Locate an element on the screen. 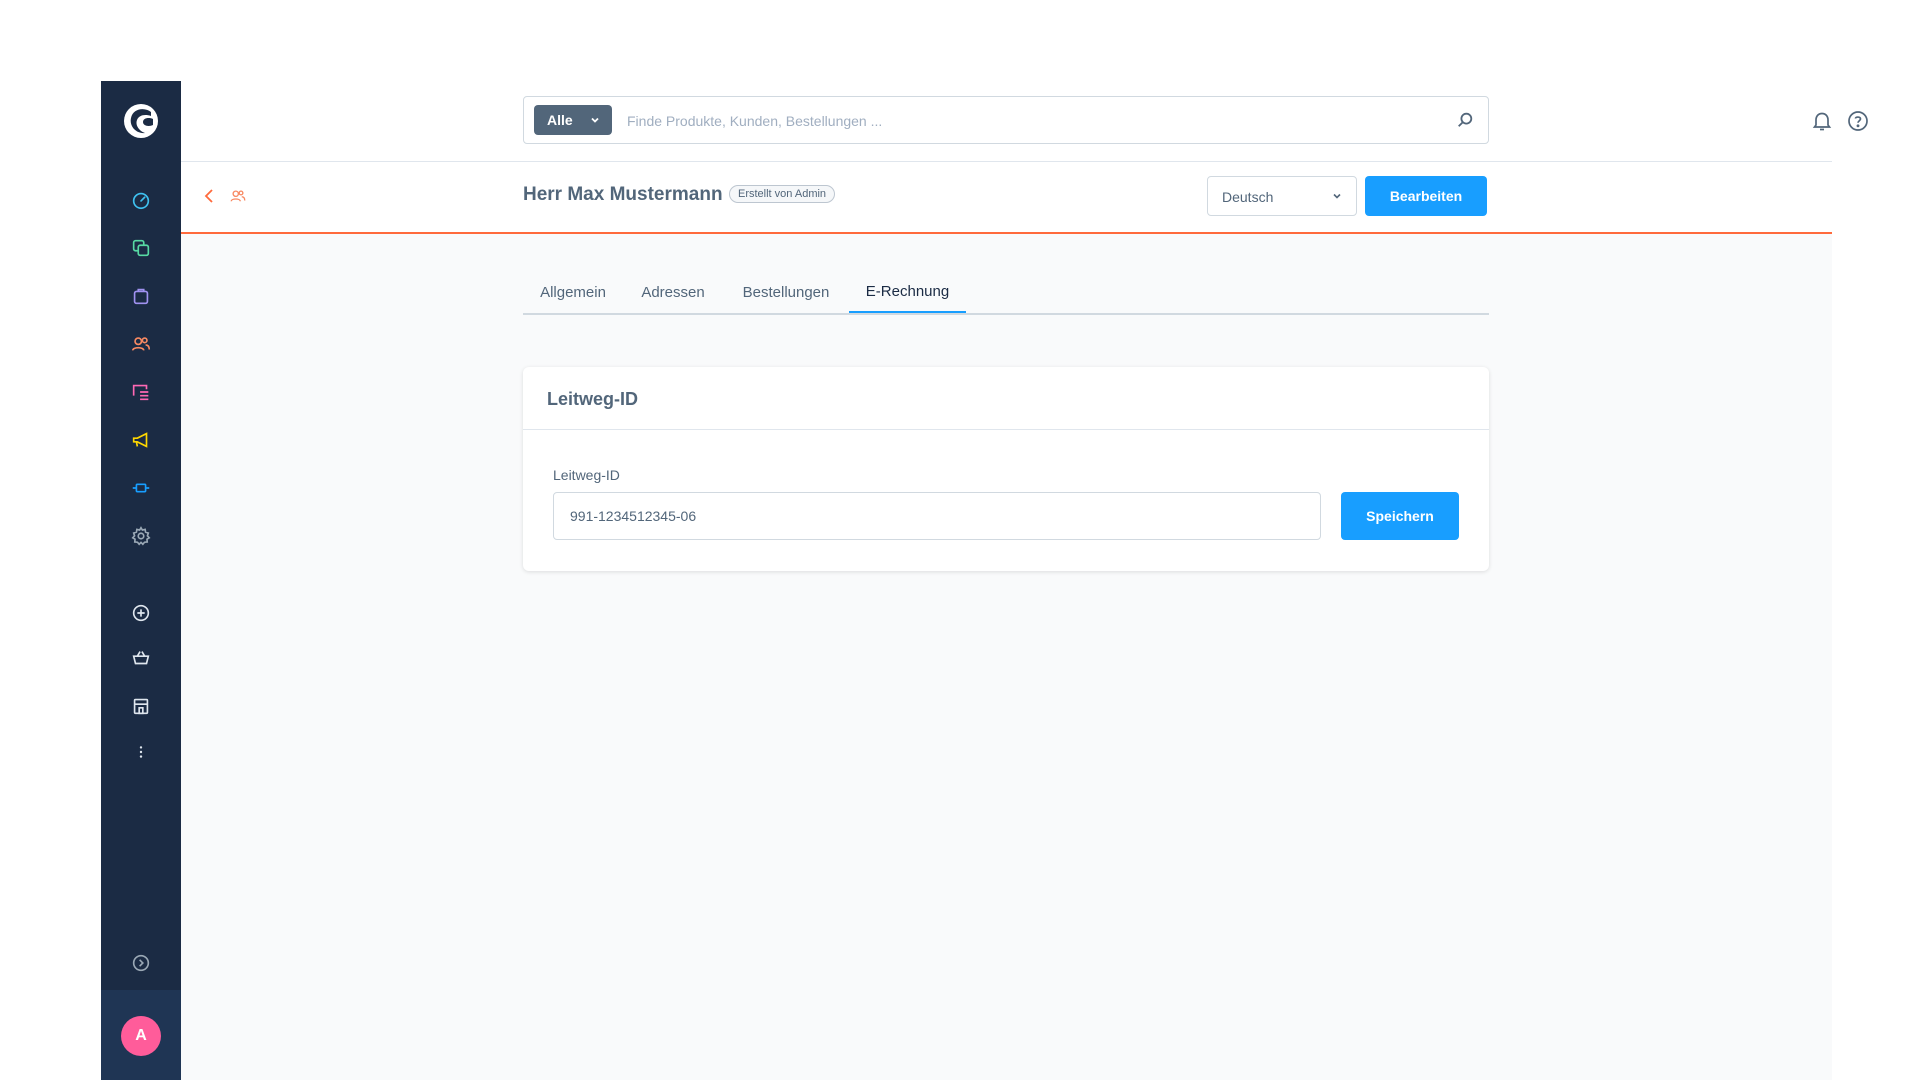 This screenshot has height=1080, width=1920. help-icon is located at coordinates (1858, 121).